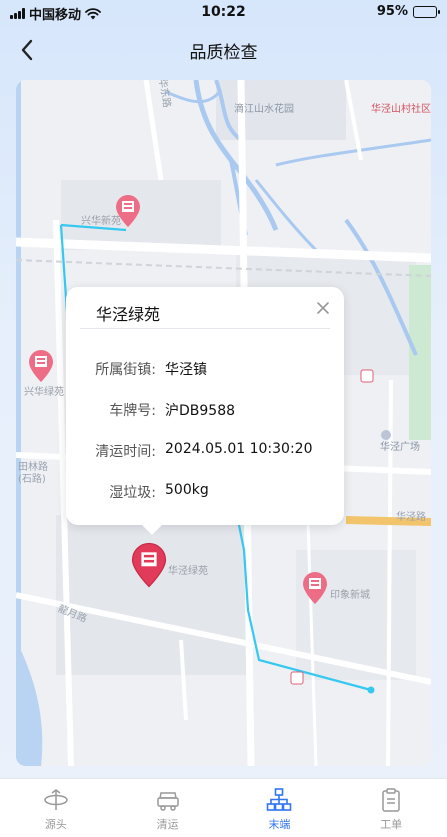 Image resolution: width=447 pixels, height=837 pixels. I want to click on tab-label: 清运, so click(167, 824).